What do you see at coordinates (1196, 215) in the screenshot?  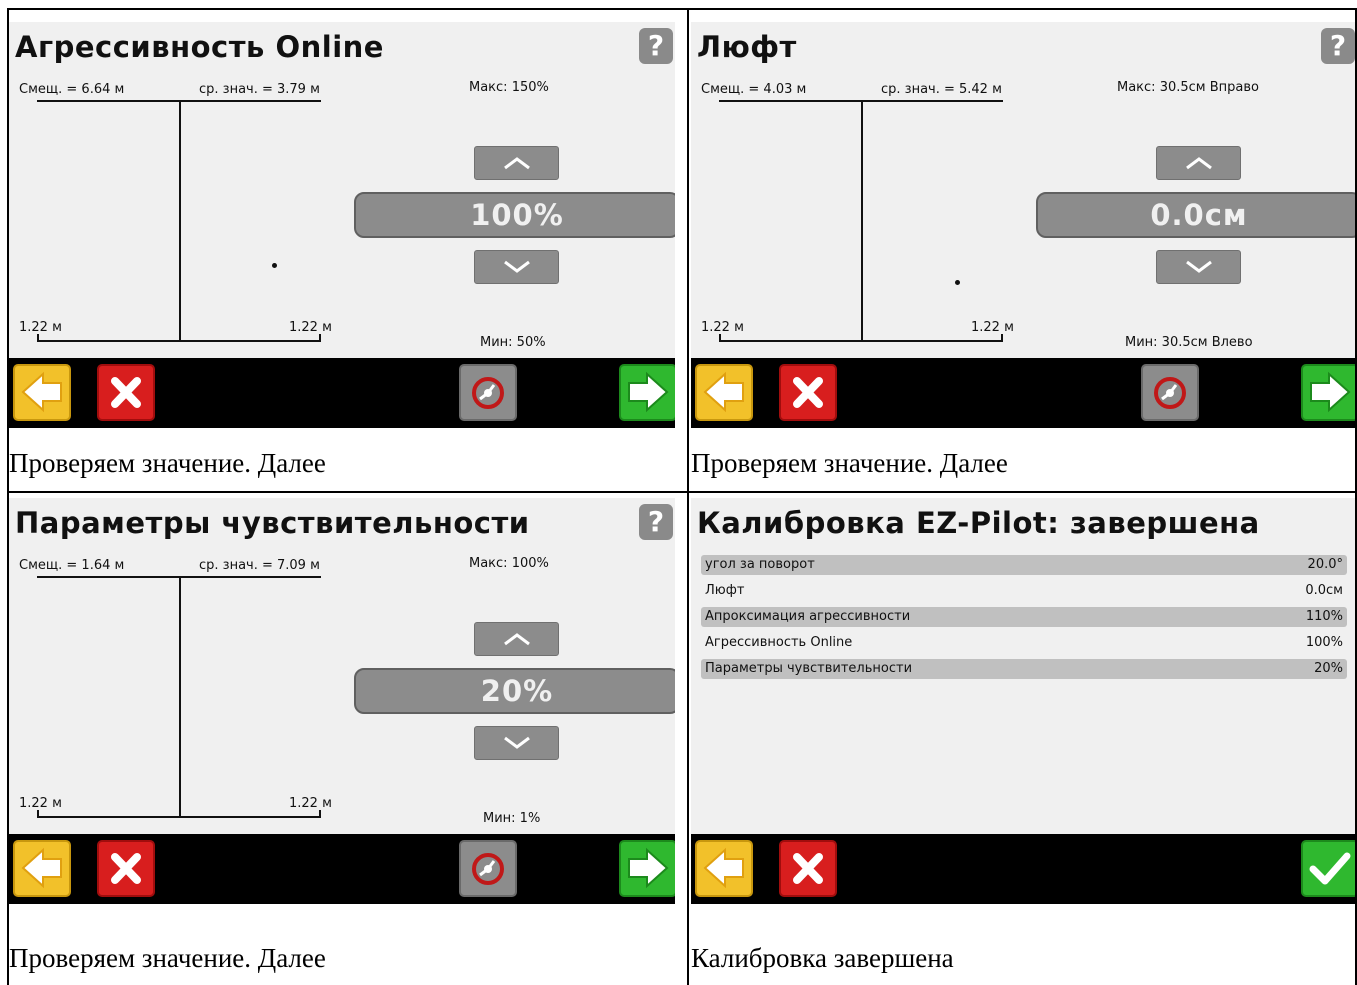 I see `value-display: 0.0см` at bounding box center [1196, 215].